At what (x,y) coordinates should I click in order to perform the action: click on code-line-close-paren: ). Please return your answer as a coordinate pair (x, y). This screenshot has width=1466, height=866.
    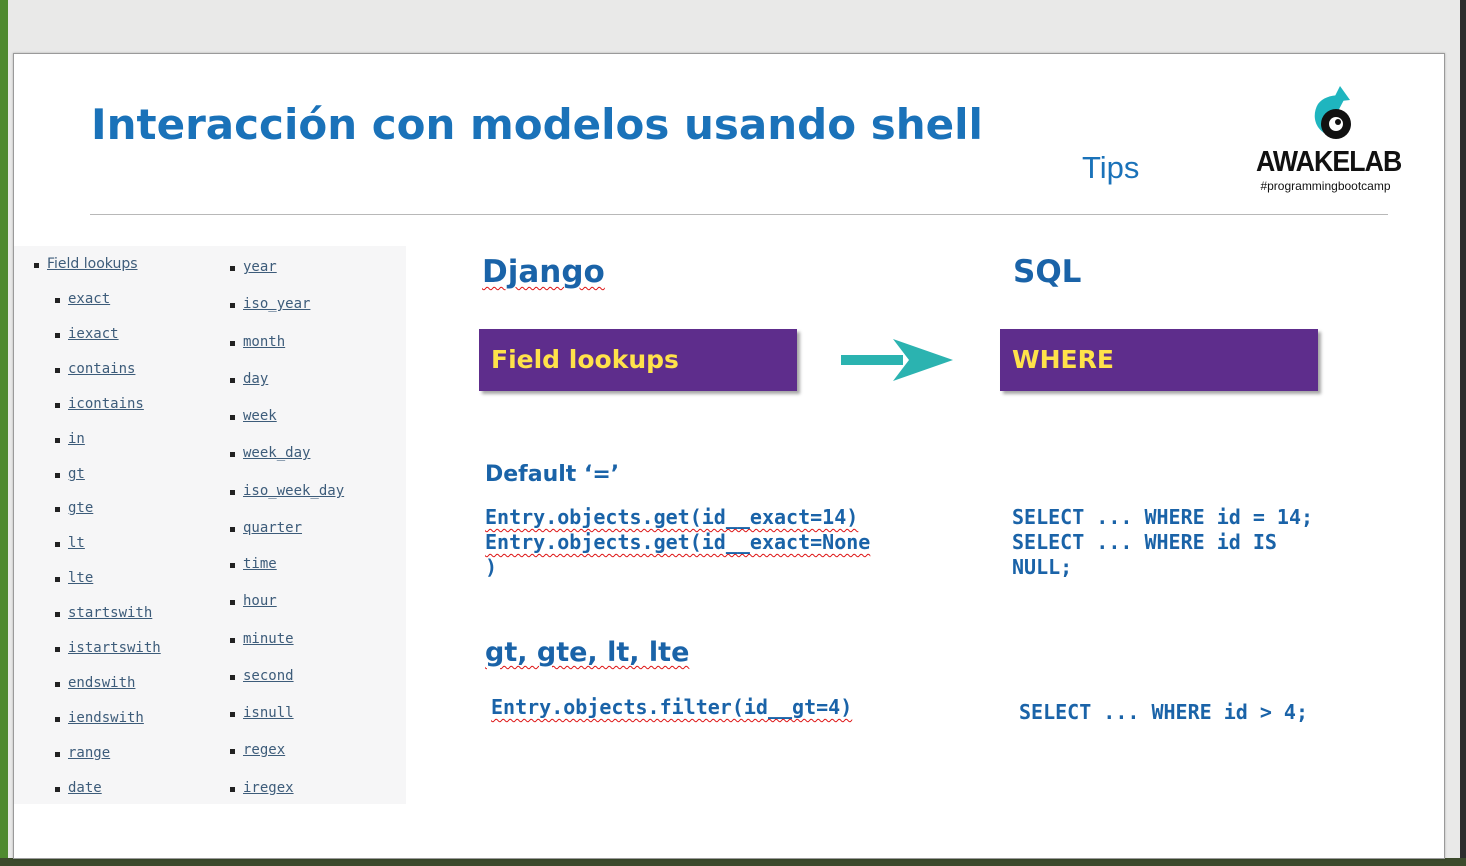
    Looking at the image, I should click on (491, 567).